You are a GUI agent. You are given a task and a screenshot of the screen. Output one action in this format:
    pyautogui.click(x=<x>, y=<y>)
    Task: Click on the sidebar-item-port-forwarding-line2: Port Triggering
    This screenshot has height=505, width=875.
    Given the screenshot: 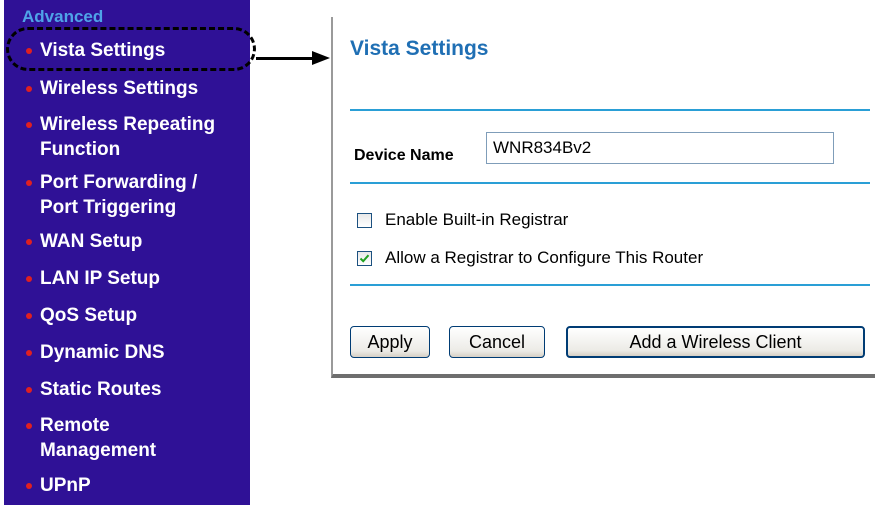 What is the action you would take?
    pyautogui.click(x=108, y=207)
    